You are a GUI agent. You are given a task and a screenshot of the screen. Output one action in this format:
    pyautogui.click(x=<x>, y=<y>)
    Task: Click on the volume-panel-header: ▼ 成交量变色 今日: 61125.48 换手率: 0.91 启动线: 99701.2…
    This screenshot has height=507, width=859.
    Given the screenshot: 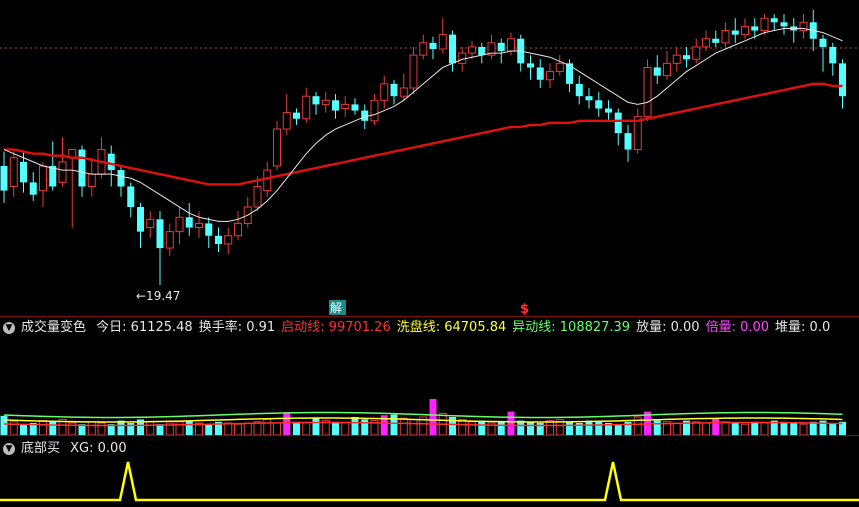 What is the action you would take?
    pyautogui.click(x=429, y=328)
    